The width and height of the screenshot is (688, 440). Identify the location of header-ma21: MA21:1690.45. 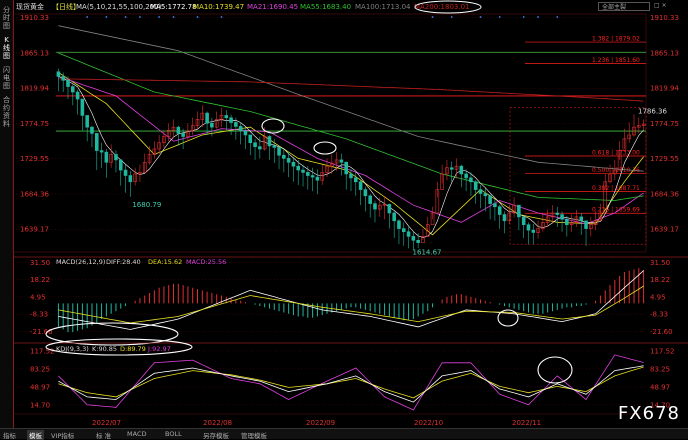
(272, 7).